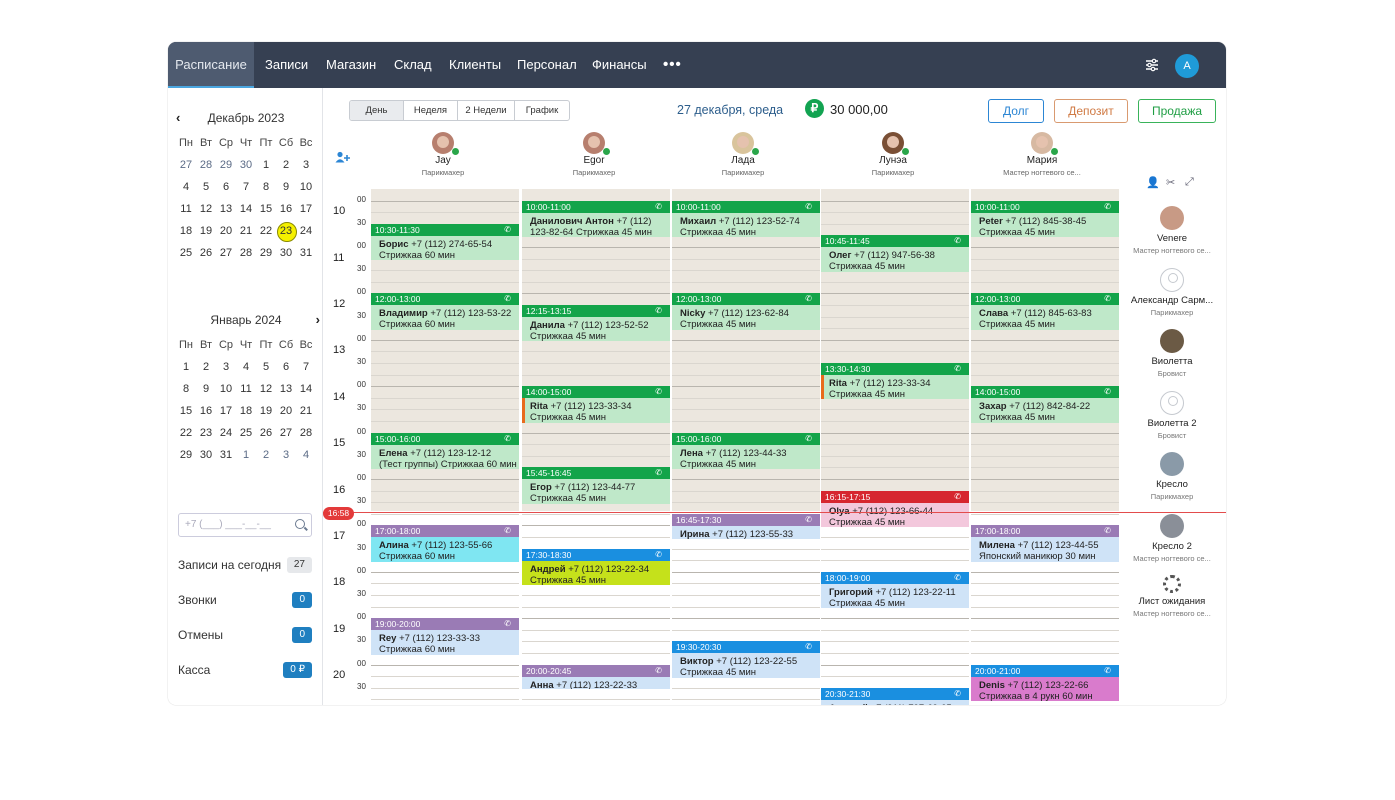  Describe the element at coordinates (186, 411) in the screenshot. I see `calendar-day: 15` at that location.